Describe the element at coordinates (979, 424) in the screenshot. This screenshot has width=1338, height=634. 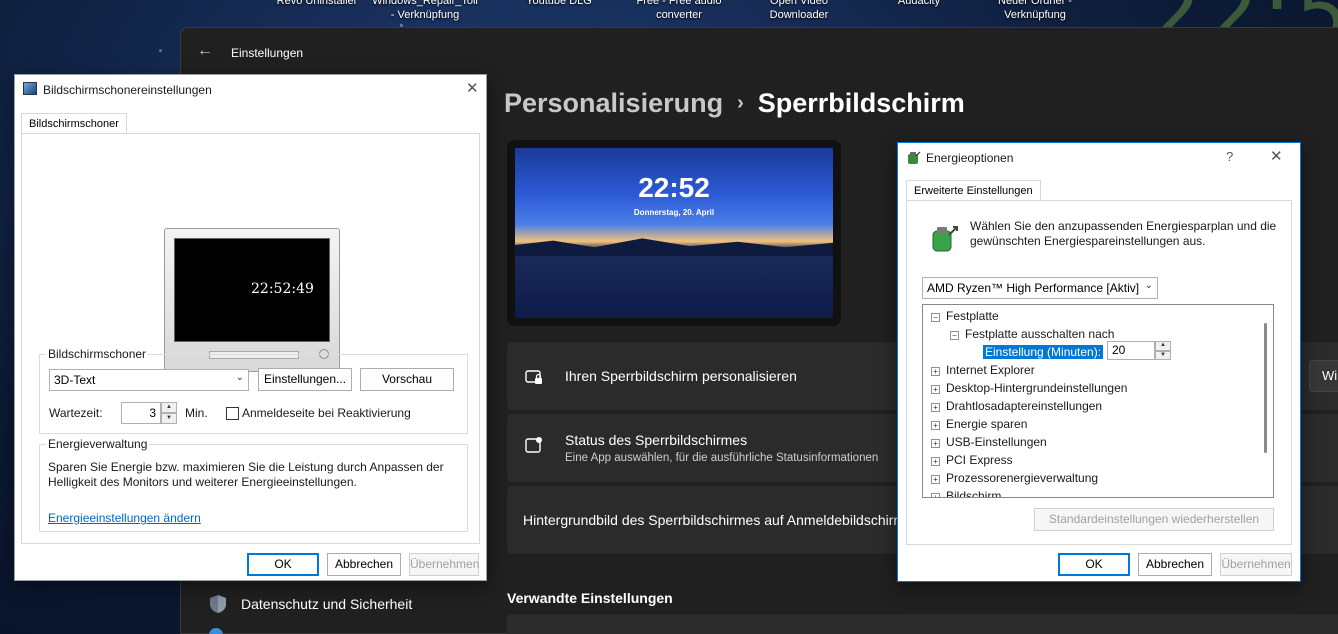
I see `tree-item-sleep: + Energie sparen` at that location.